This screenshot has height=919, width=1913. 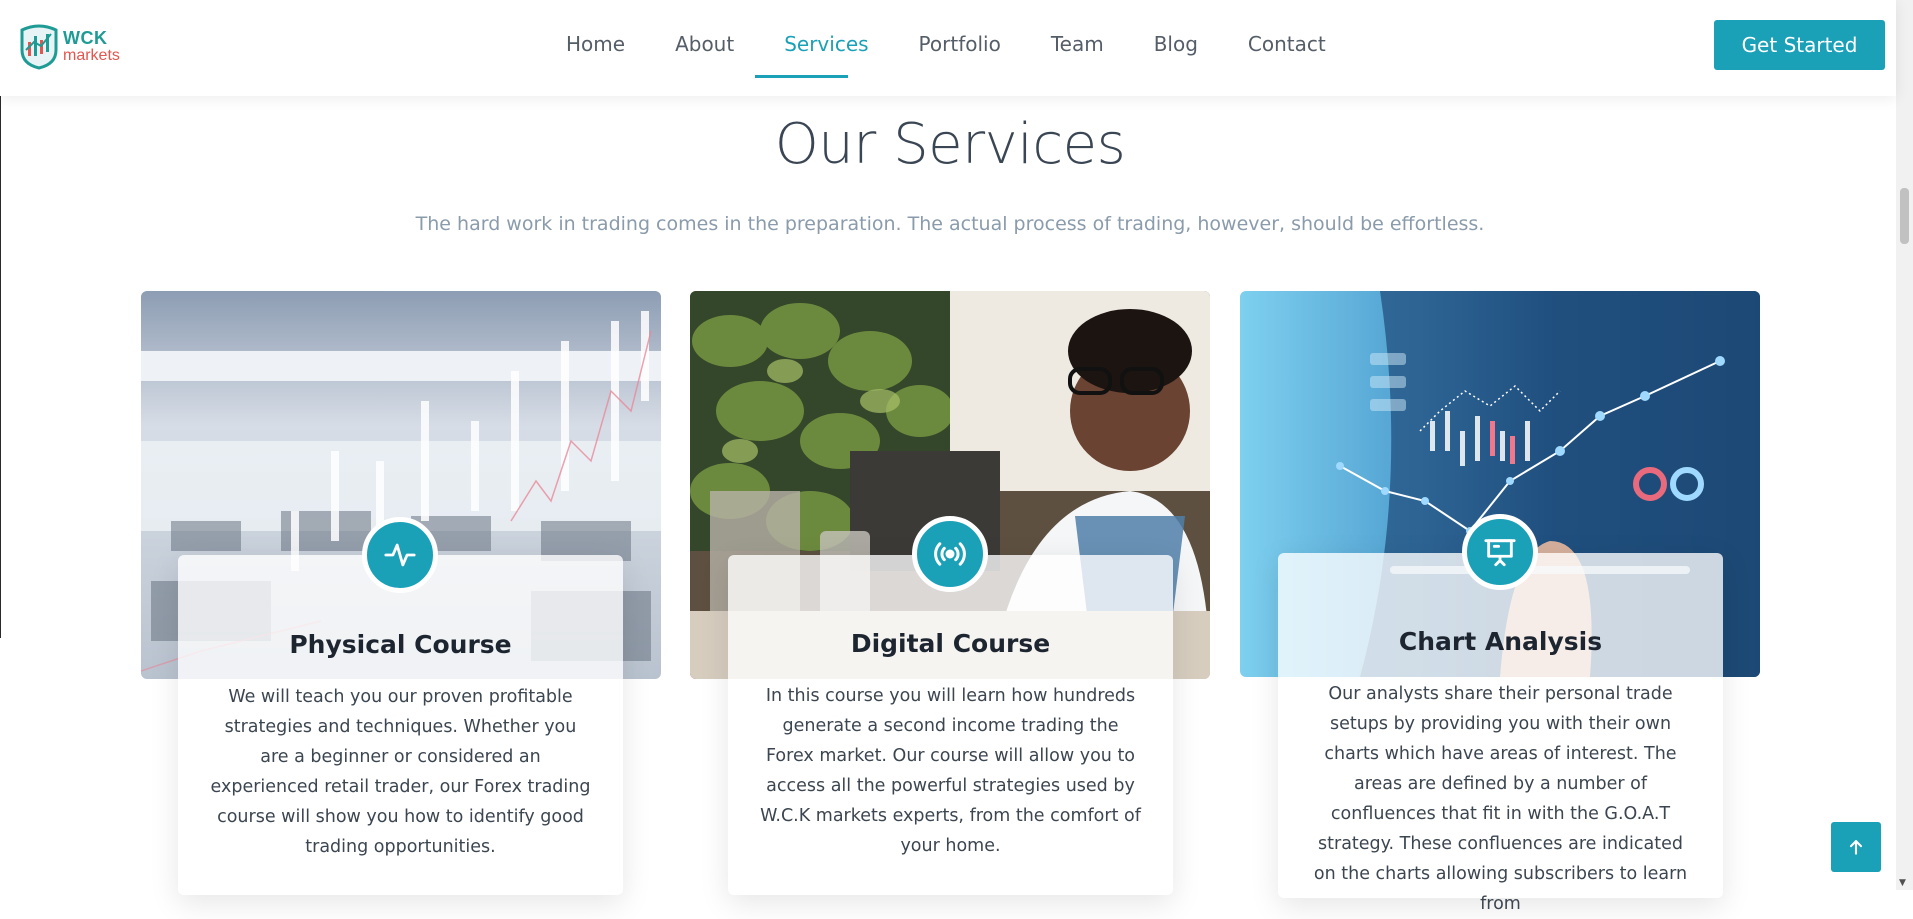 What do you see at coordinates (1500, 641) in the screenshot?
I see `chart-analysis-title: Chart Analysis` at bounding box center [1500, 641].